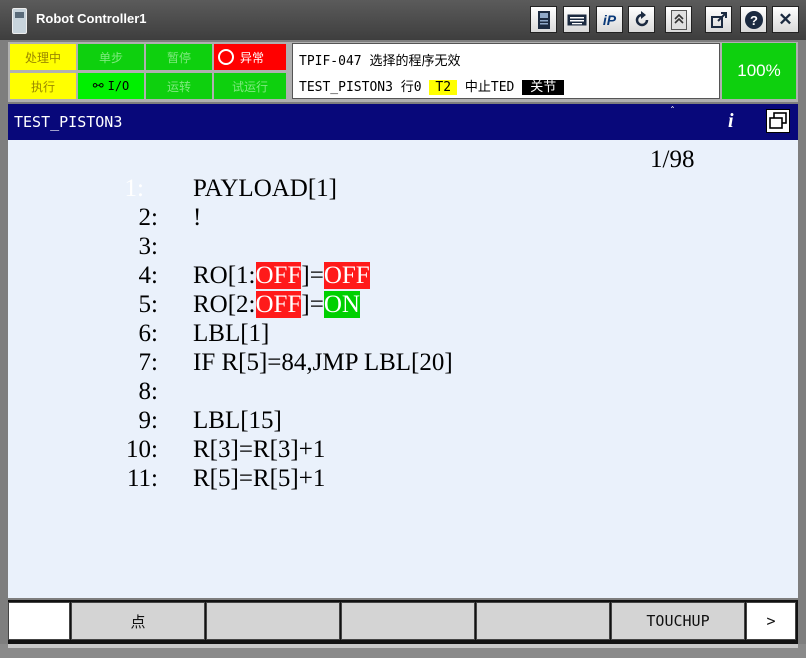 This screenshot has width=806, height=658. I want to click on line-number: 4:, so click(148, 275).